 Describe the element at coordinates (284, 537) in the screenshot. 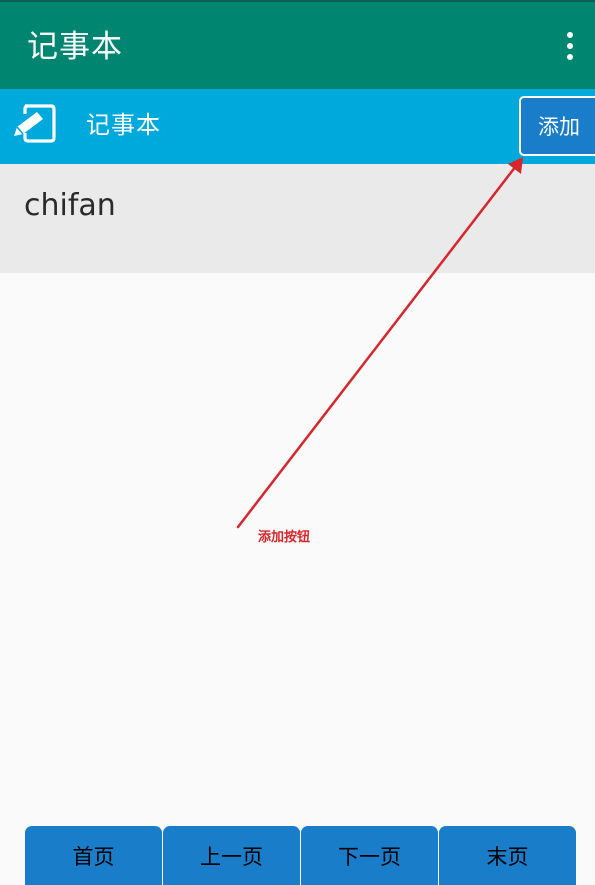

I see `annotation-label: 添加按钮` at that location.